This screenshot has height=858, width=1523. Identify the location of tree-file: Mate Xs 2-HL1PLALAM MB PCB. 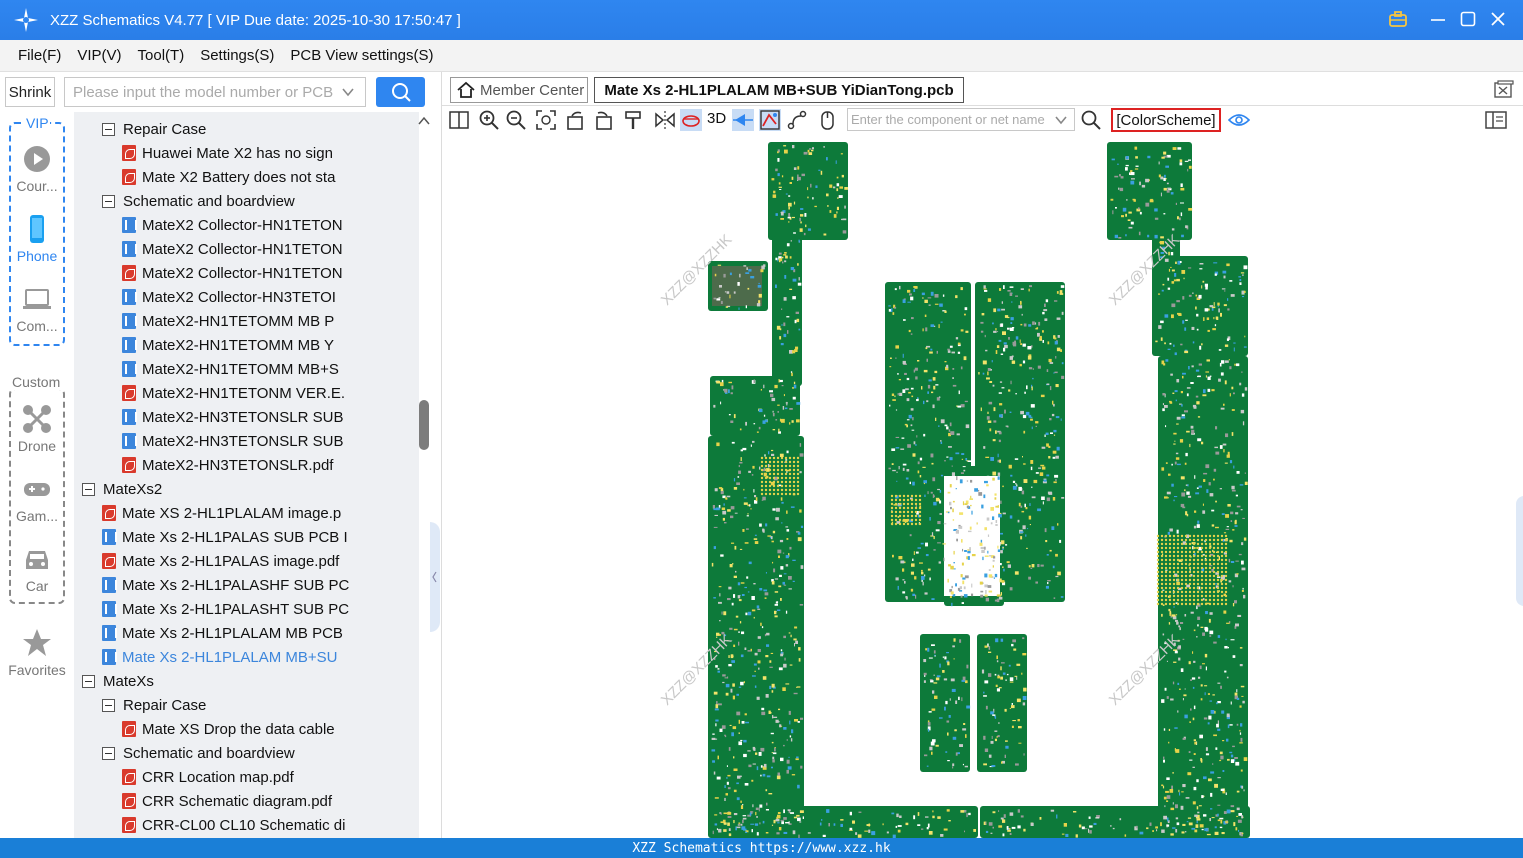
(222, 633).